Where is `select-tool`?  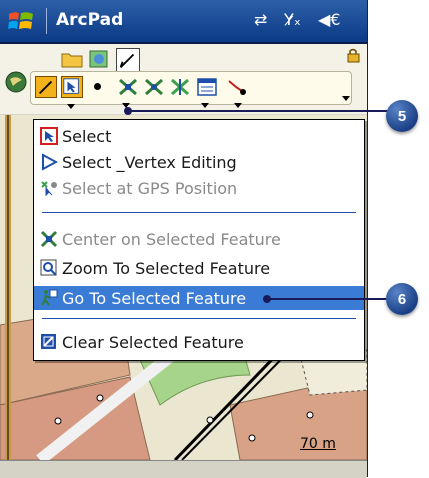 select-tool is located at coordinates (72, 87).